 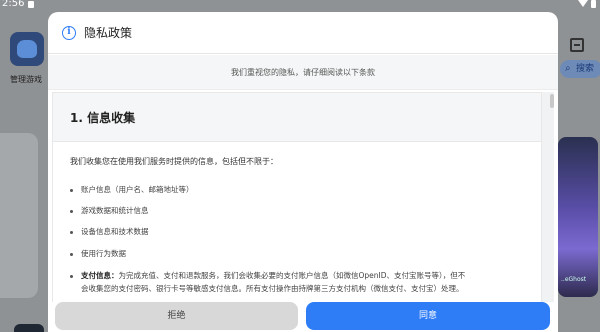 I want to click on list-item: 账户信息（用户名、邮箱地址等）, so click(x=132, y=189).